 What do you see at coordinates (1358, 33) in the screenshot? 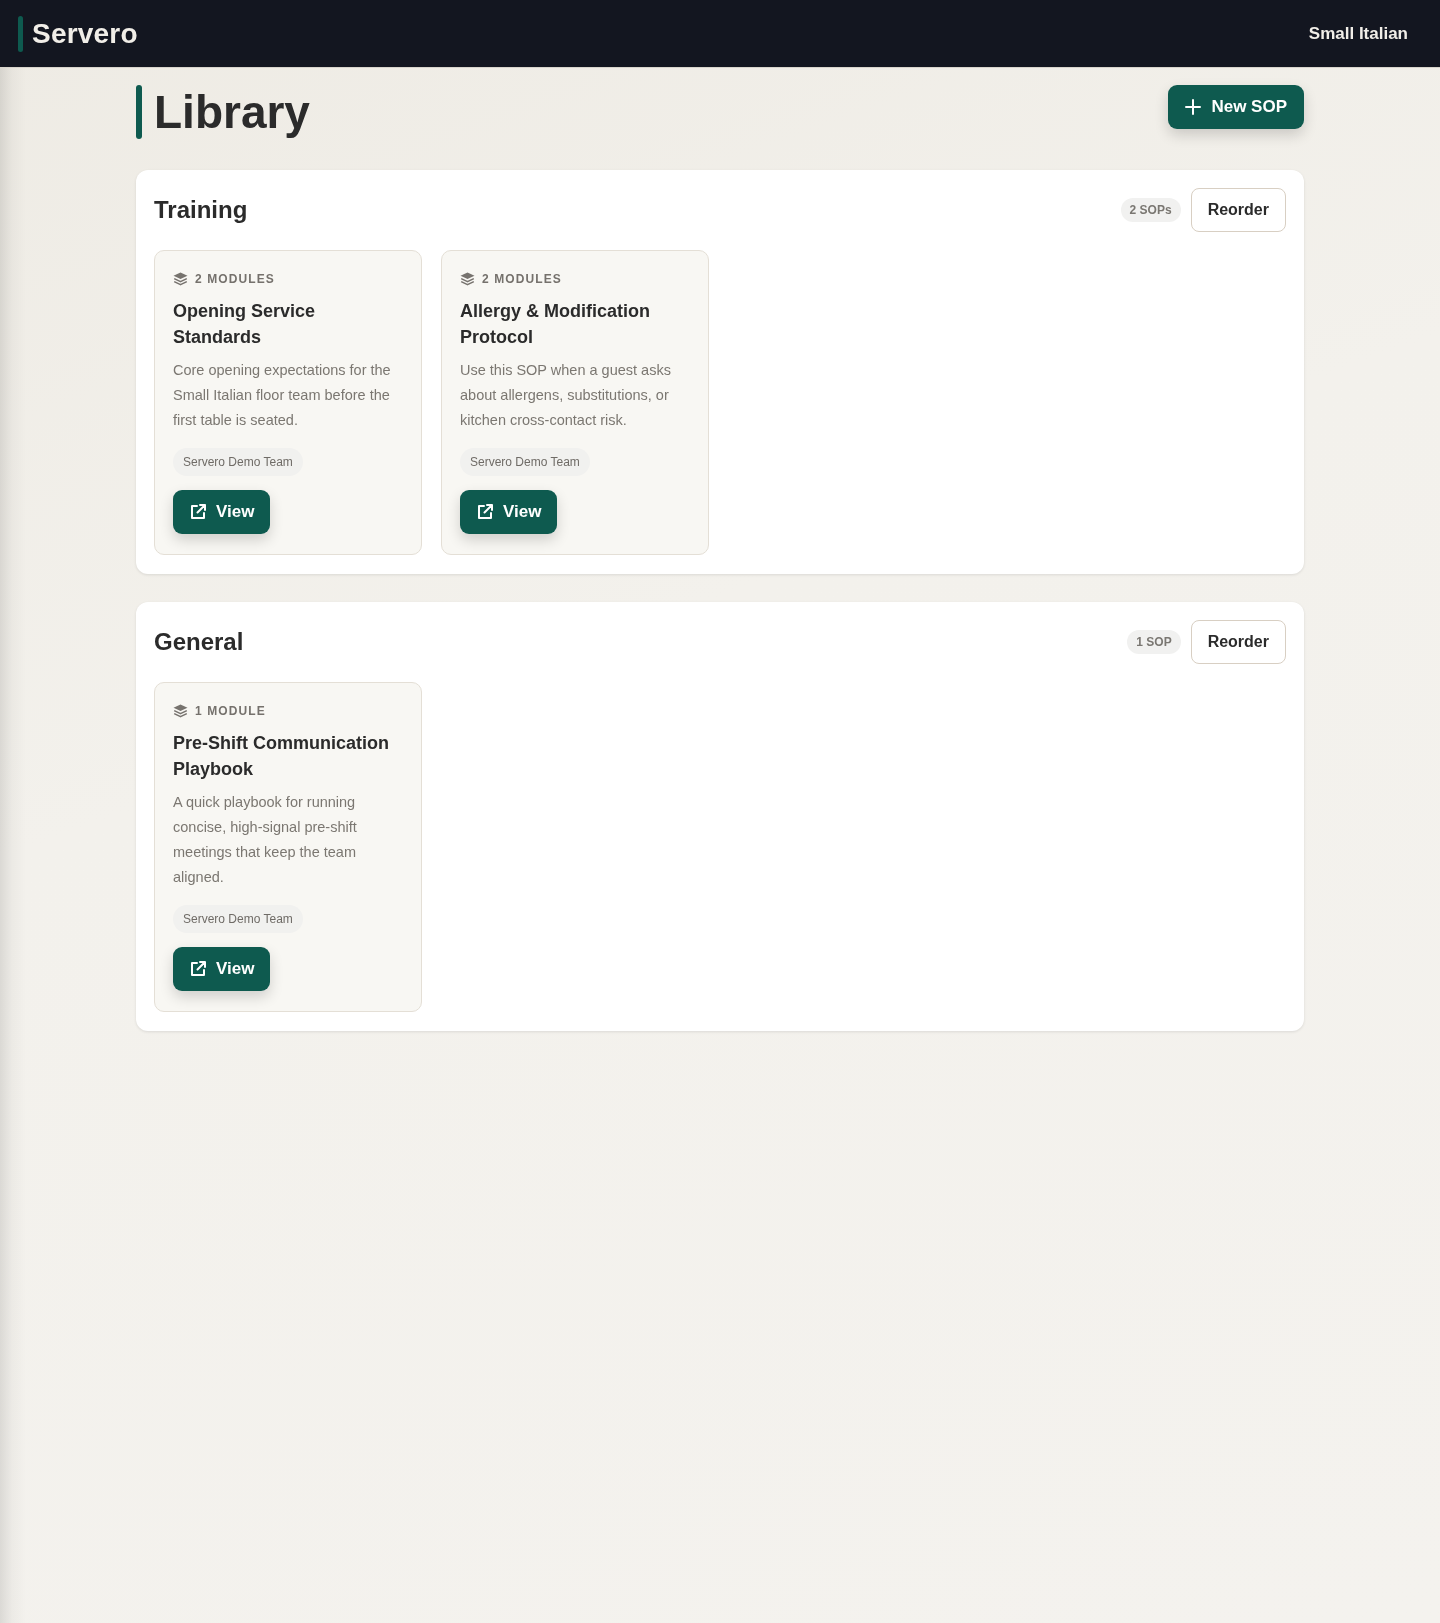
I see `location-name: Small Italian` at bounding box center [1358, 33].